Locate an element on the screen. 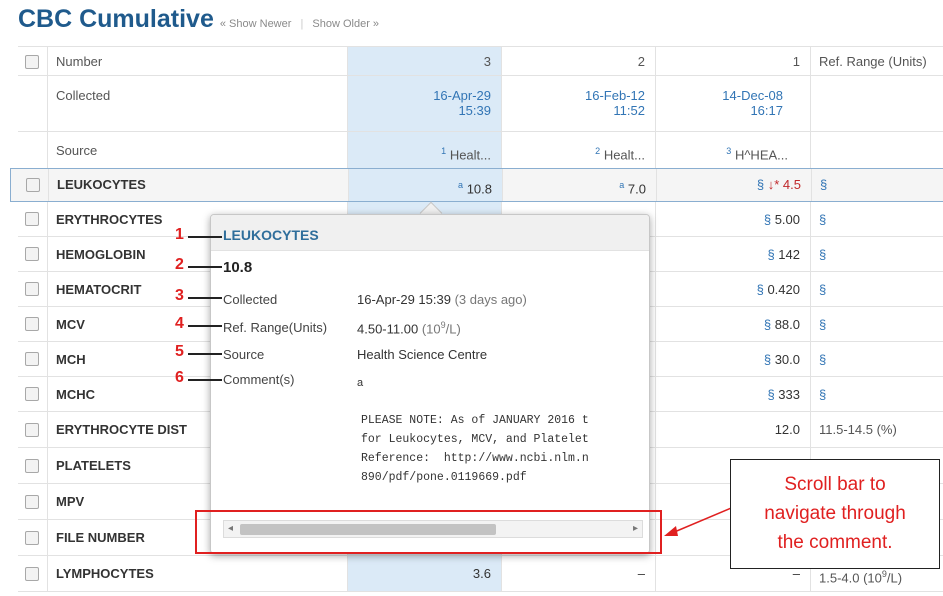  comments-label: Comment(s) is located at coordinates (259, 379).